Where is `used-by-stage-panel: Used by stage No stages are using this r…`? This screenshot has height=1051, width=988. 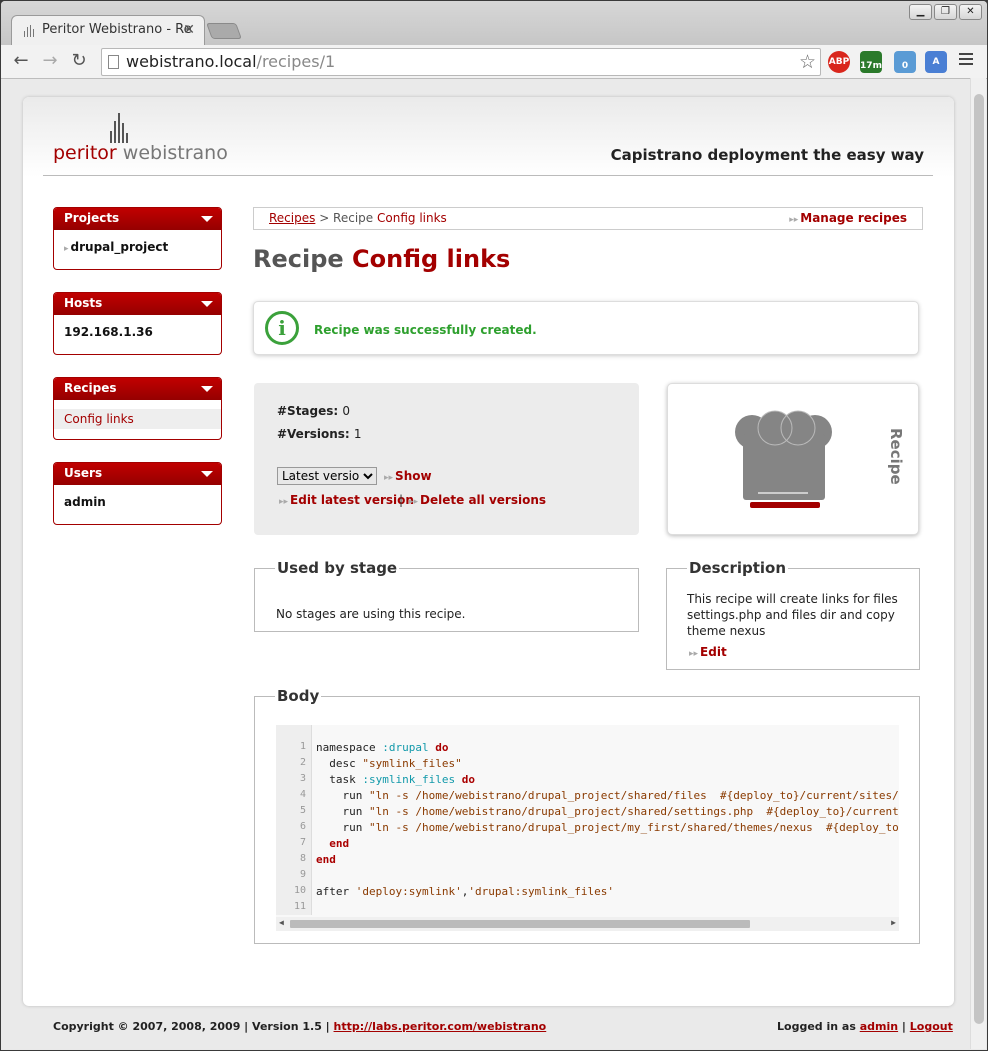 used-by-stage-panel: Used by stage No stages are using this r… is located at coordinates (446, 595).